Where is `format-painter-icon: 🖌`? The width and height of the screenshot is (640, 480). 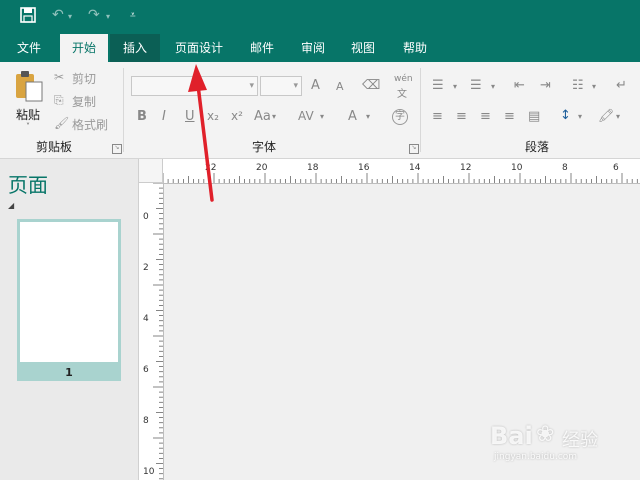
format-painter-icon: 🖌 is located at coordinates (62, 123).